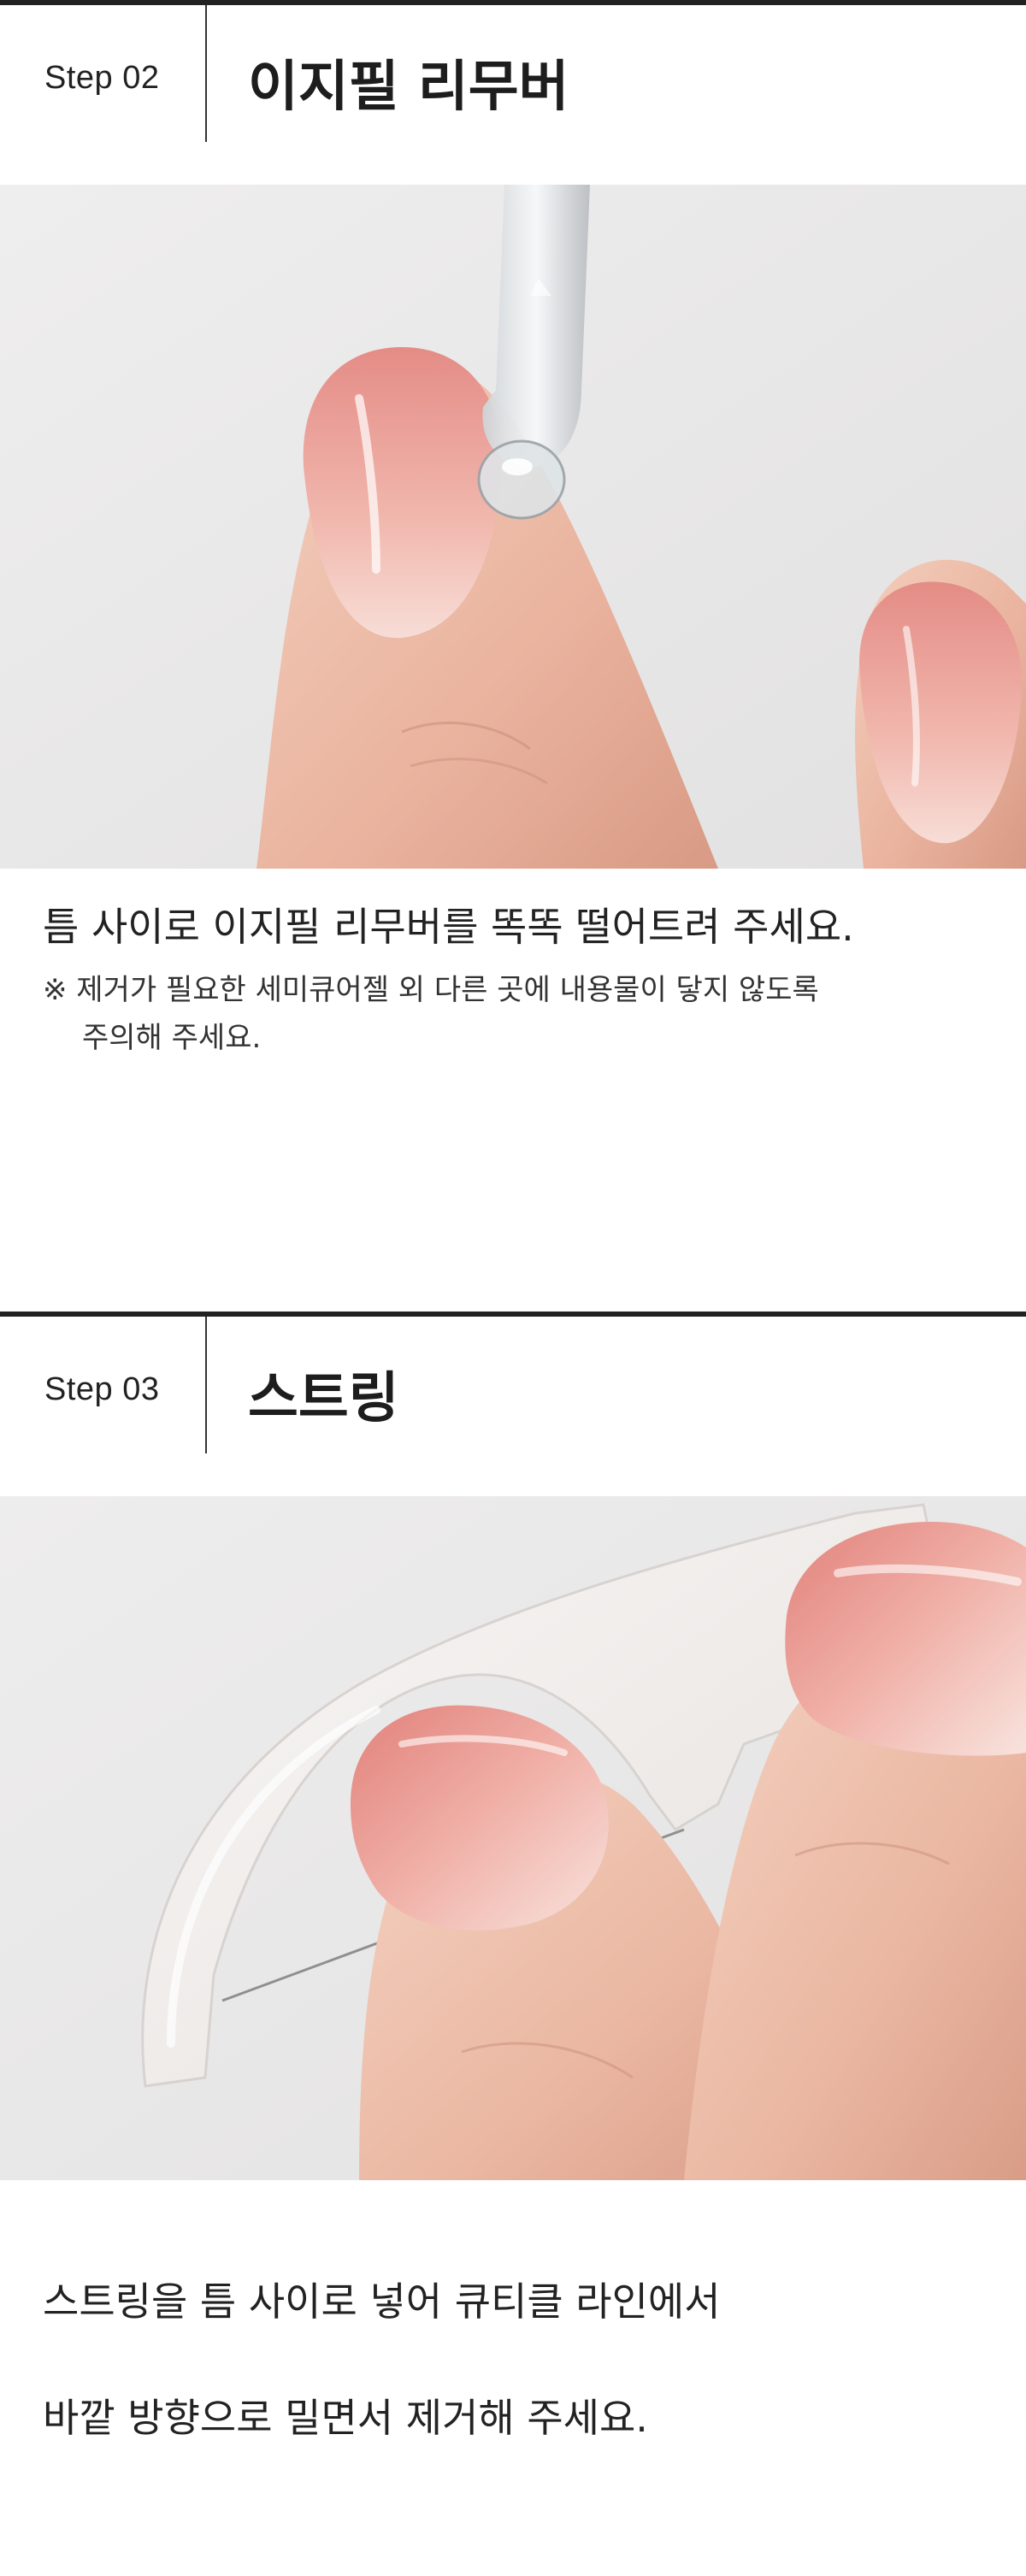  I want to click on step-03-title: 스트링, so click(323, 1398).